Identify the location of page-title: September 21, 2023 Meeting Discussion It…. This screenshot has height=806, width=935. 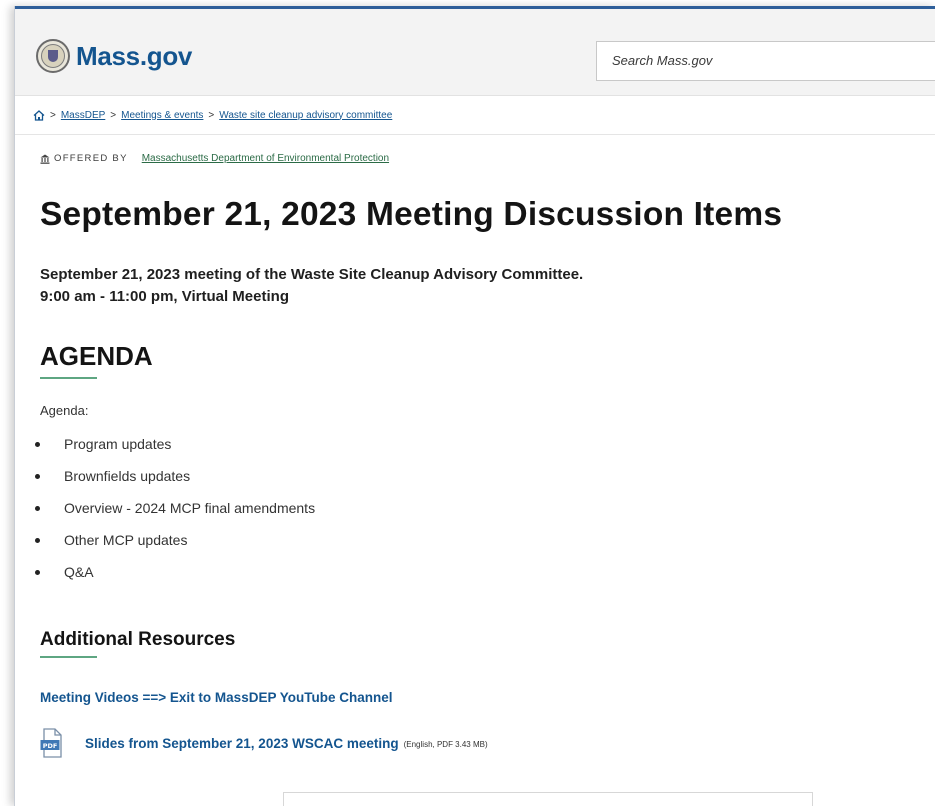
(411, 214).